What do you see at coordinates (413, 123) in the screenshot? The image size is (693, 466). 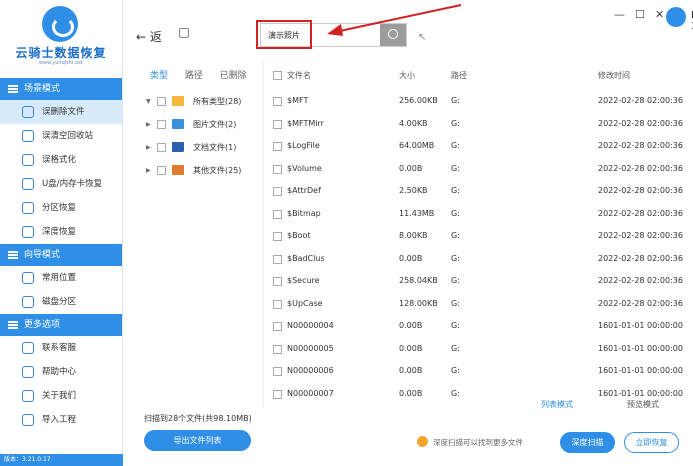 I see `cell-size: 4.00KB` at bounding box center [413, 123].